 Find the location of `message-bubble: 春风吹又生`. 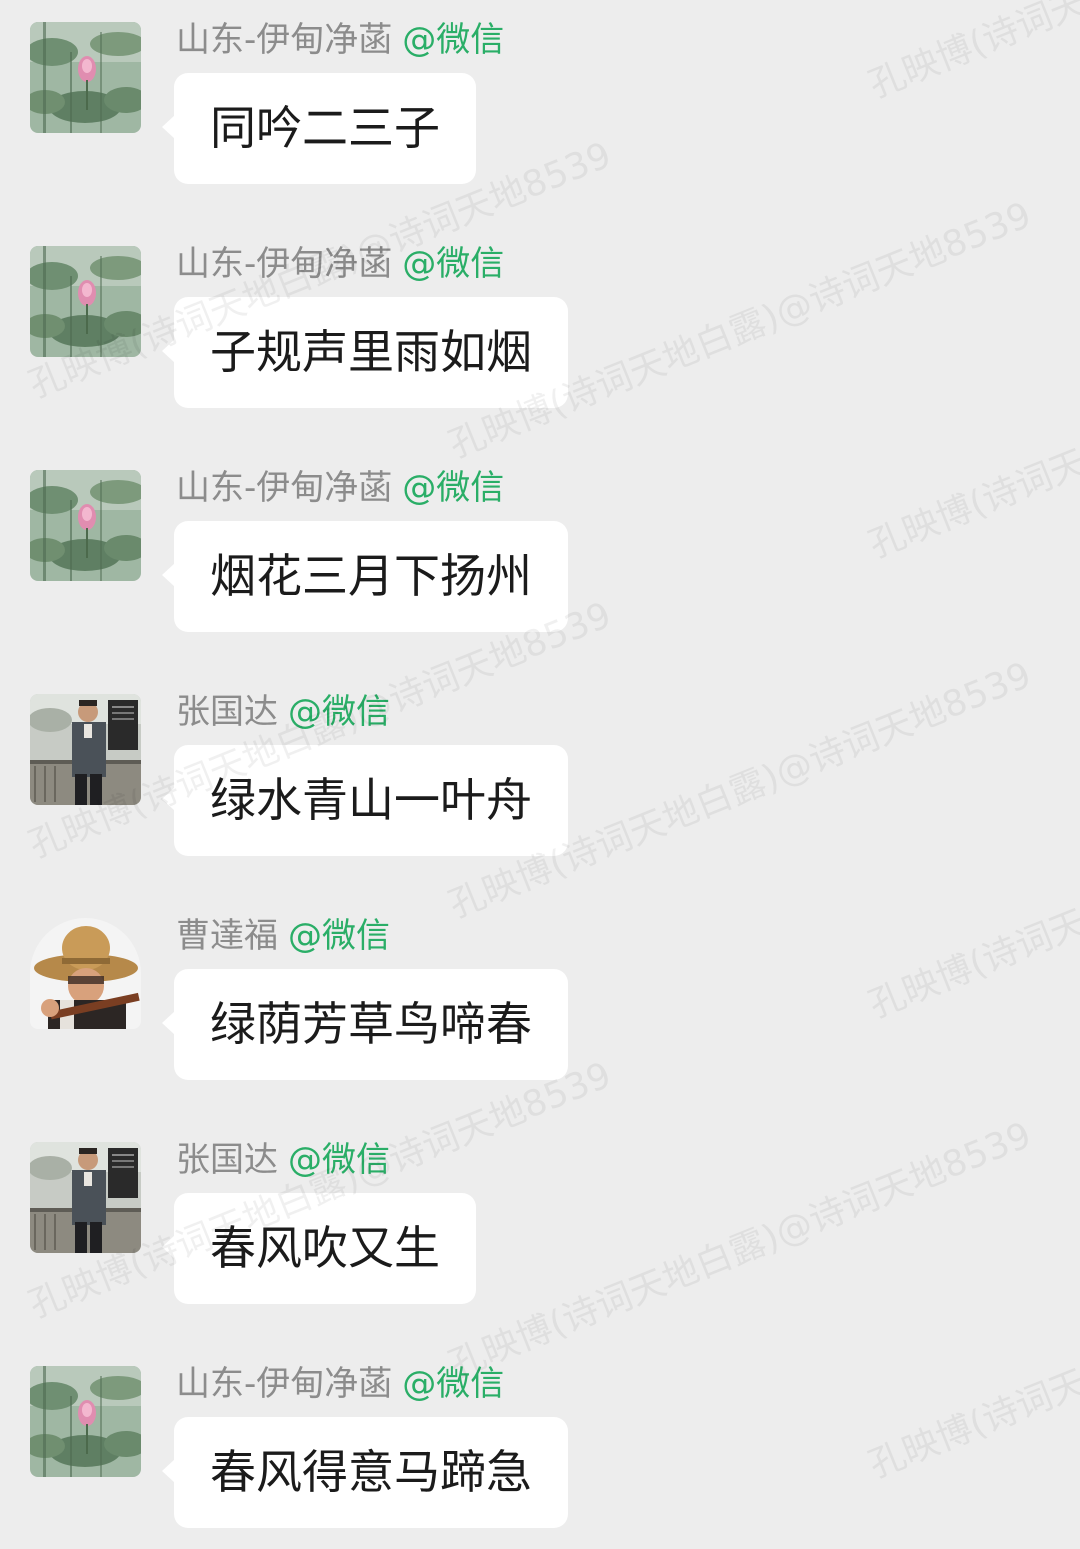

message-bubble: 春风吹又生 is located at coordinates (319, 1248).